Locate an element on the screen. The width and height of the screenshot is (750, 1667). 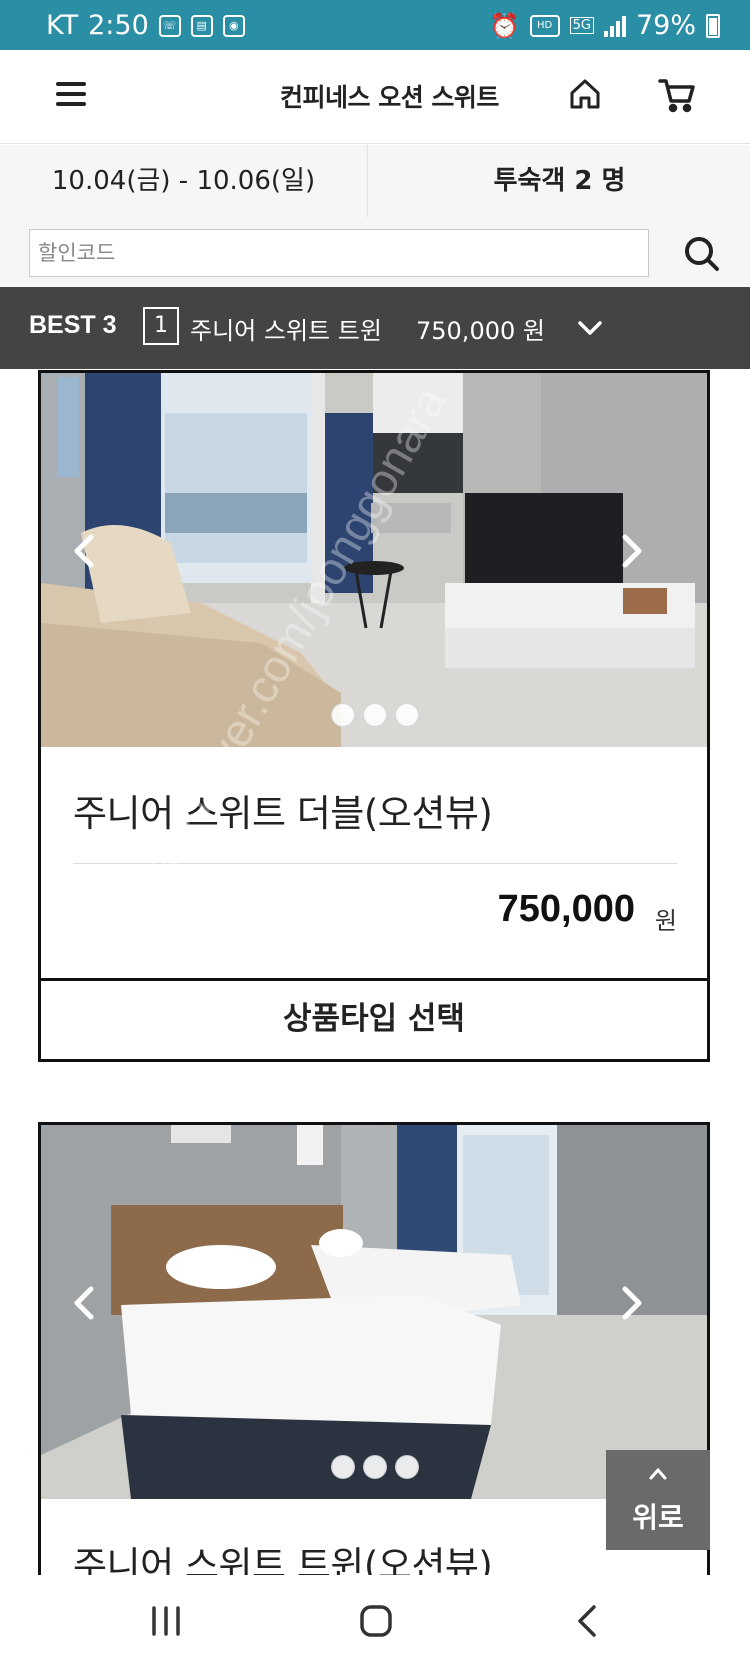
home-icon is located at coordinates (585, 94).